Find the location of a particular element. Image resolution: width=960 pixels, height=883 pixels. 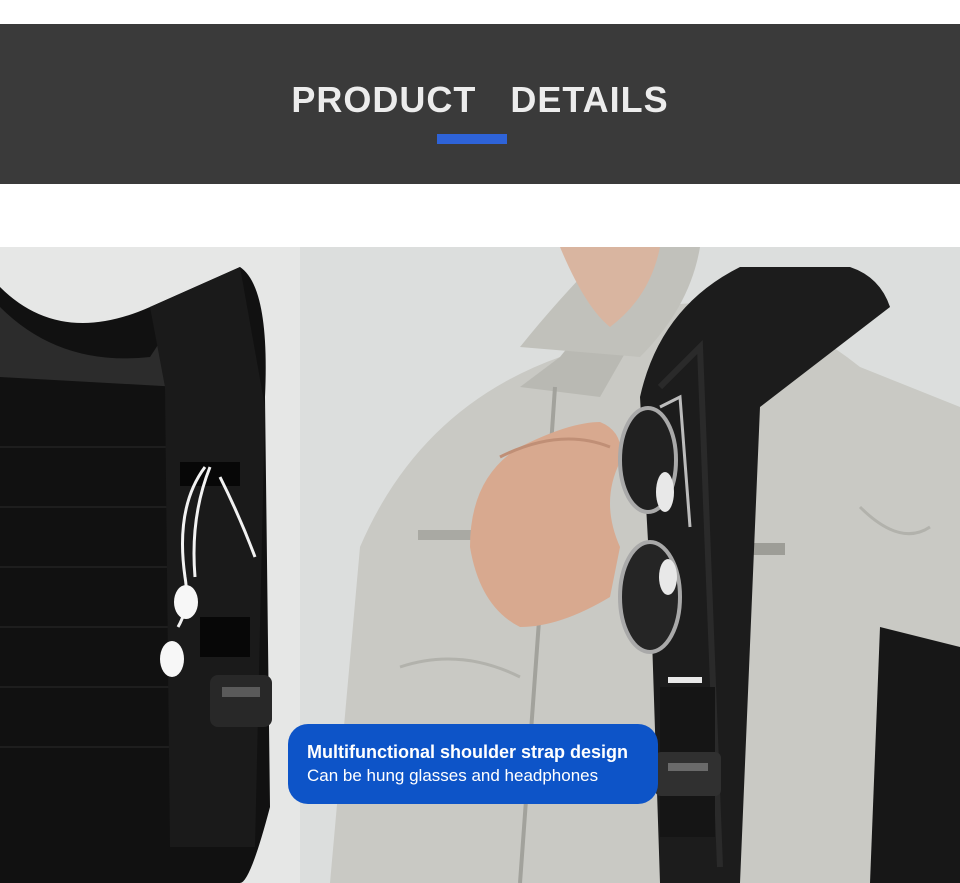

title-word-product: PRODUCT is located at coordinates (384, 99).